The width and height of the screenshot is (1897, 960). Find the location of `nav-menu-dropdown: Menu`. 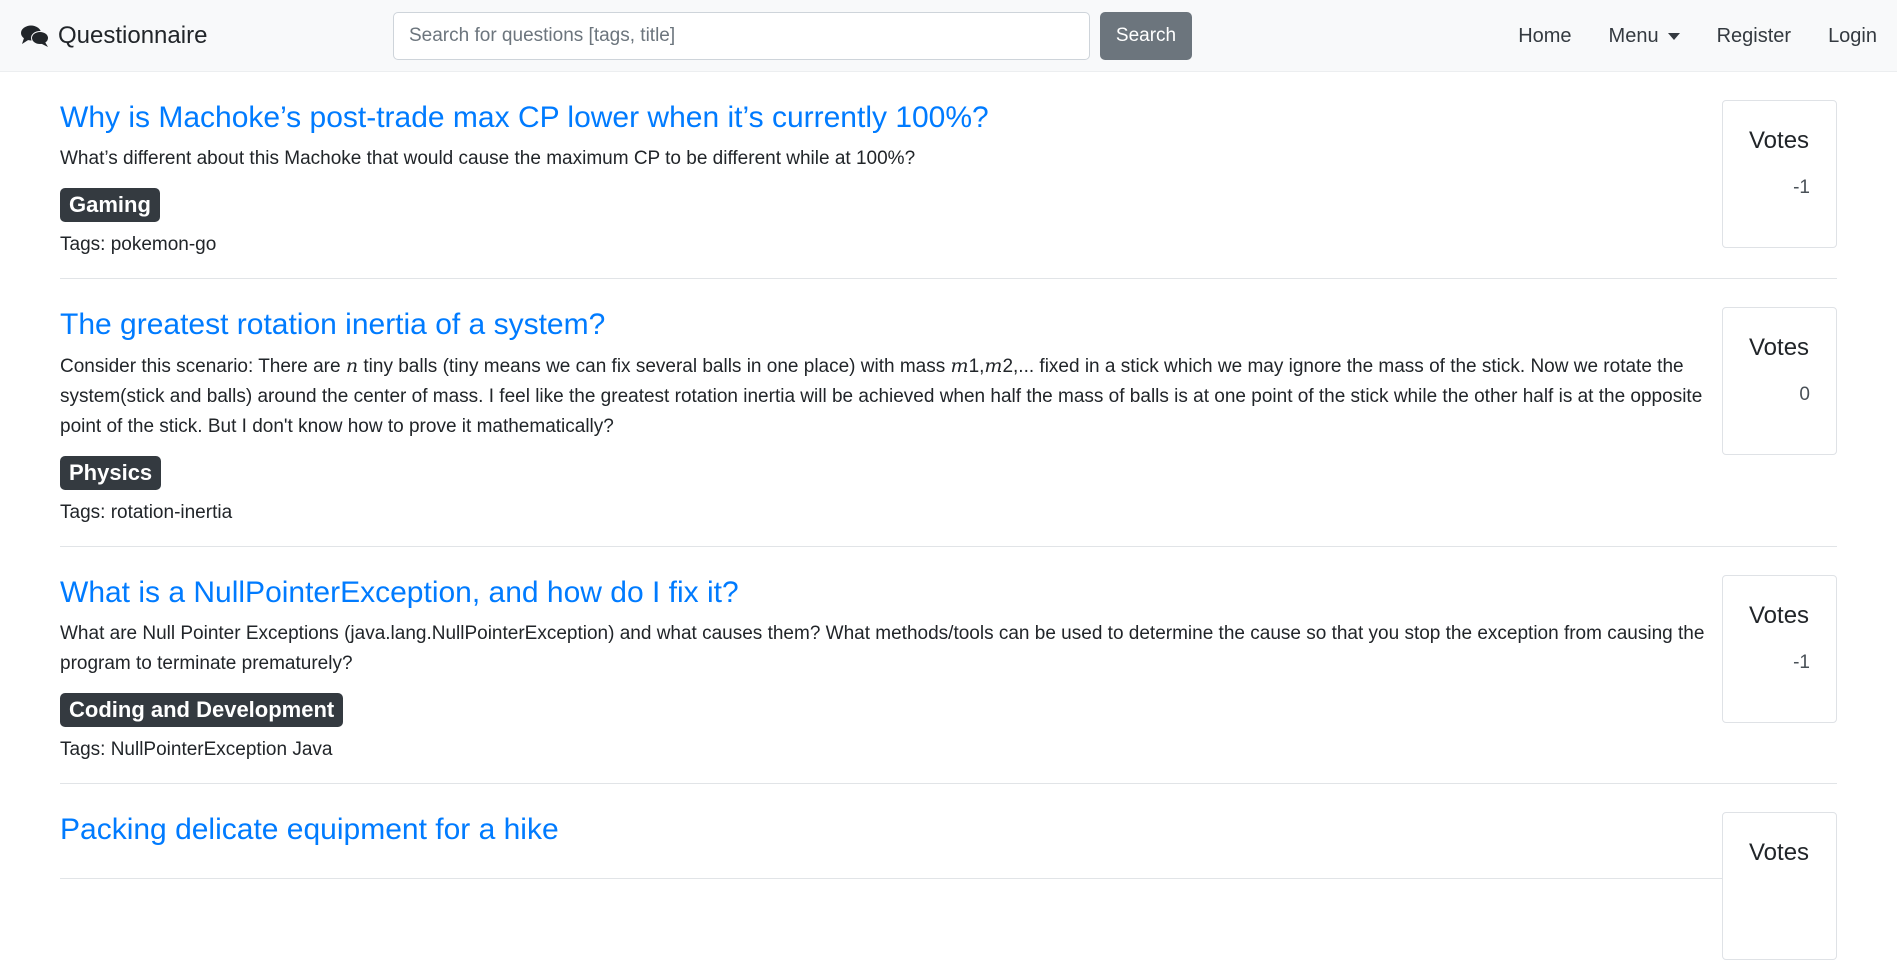

nav-menu-dropdown: Menu is located at coordinates (1644, 36).